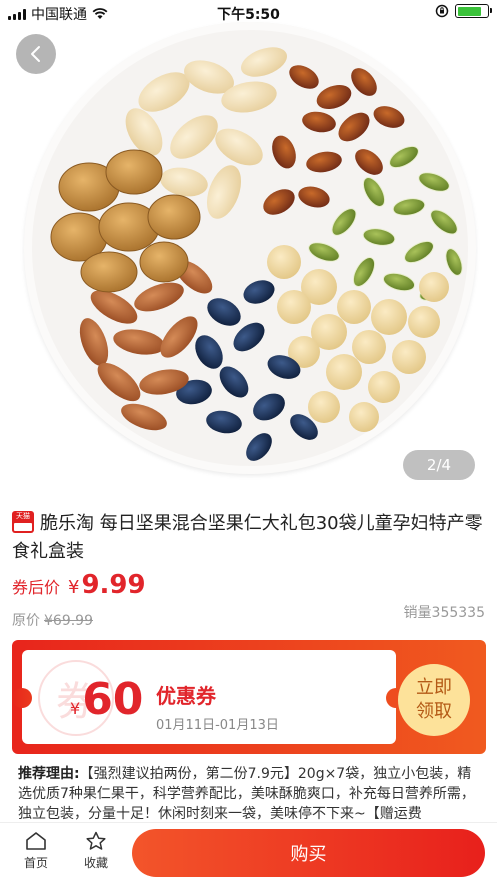 This screenshot has width=497, height=883. What do you see at coordinates (442, 11) in the screenshot?
I see `orientation-lock-icon` at bounding box center [442, 11].